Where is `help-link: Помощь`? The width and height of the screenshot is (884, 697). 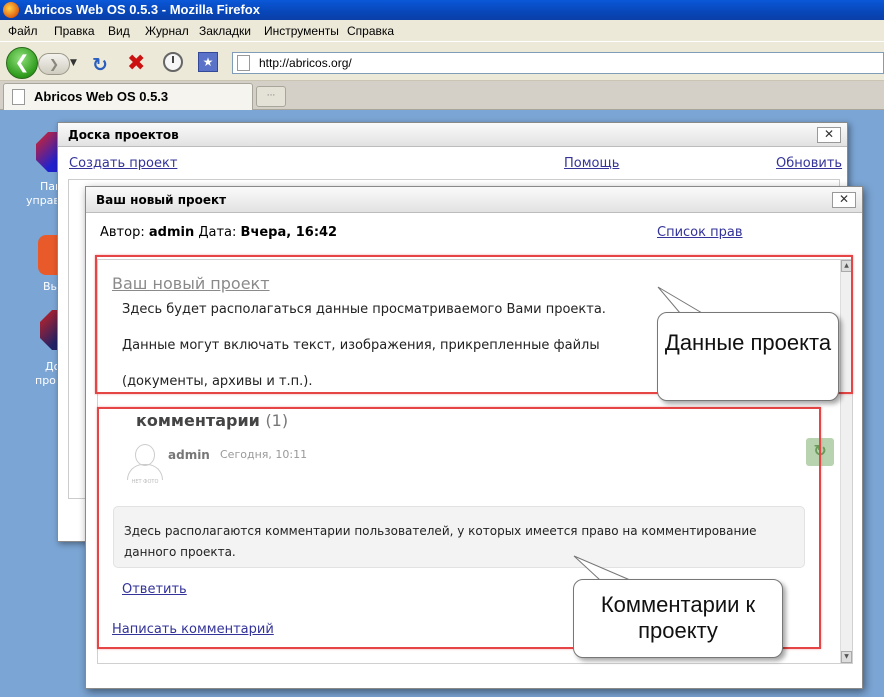 help-link: Помощь is located at coordinates (591, 163).